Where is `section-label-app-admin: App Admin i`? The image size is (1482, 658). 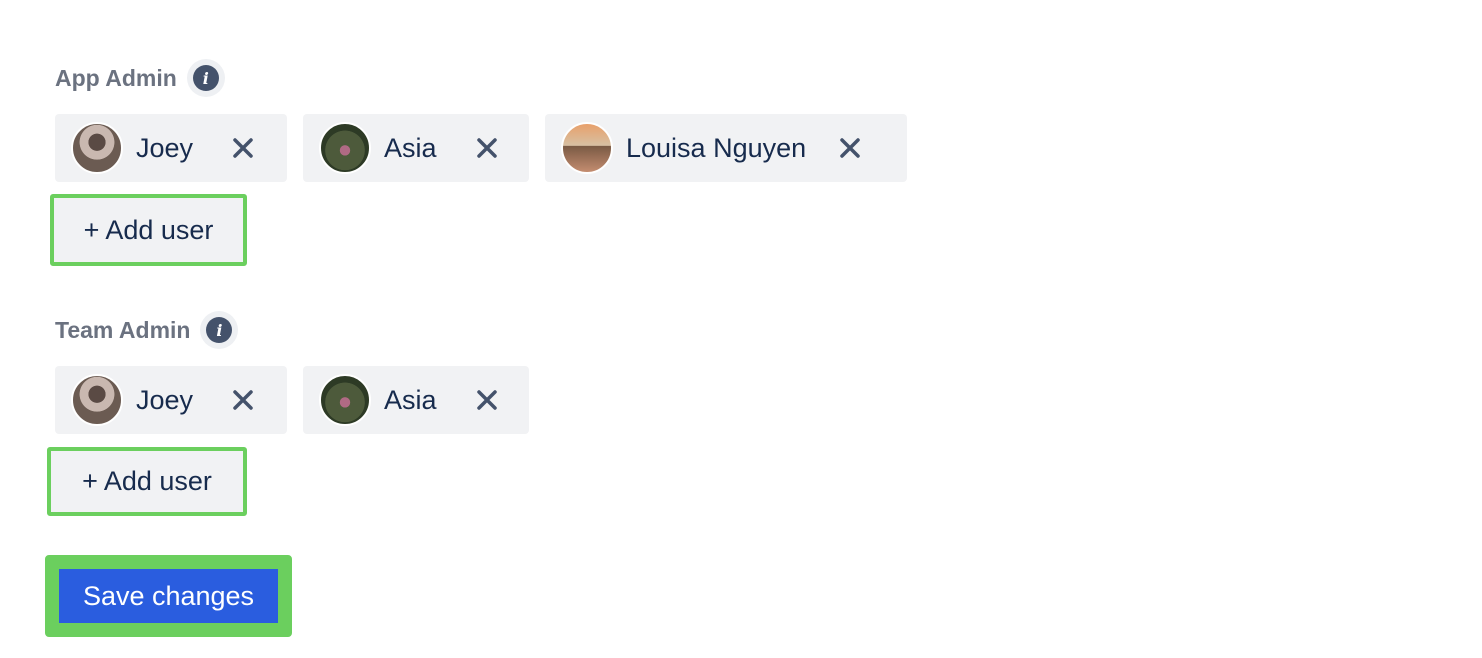
section-label-app-admin: App Admin i is located at coordinates (140, 78).